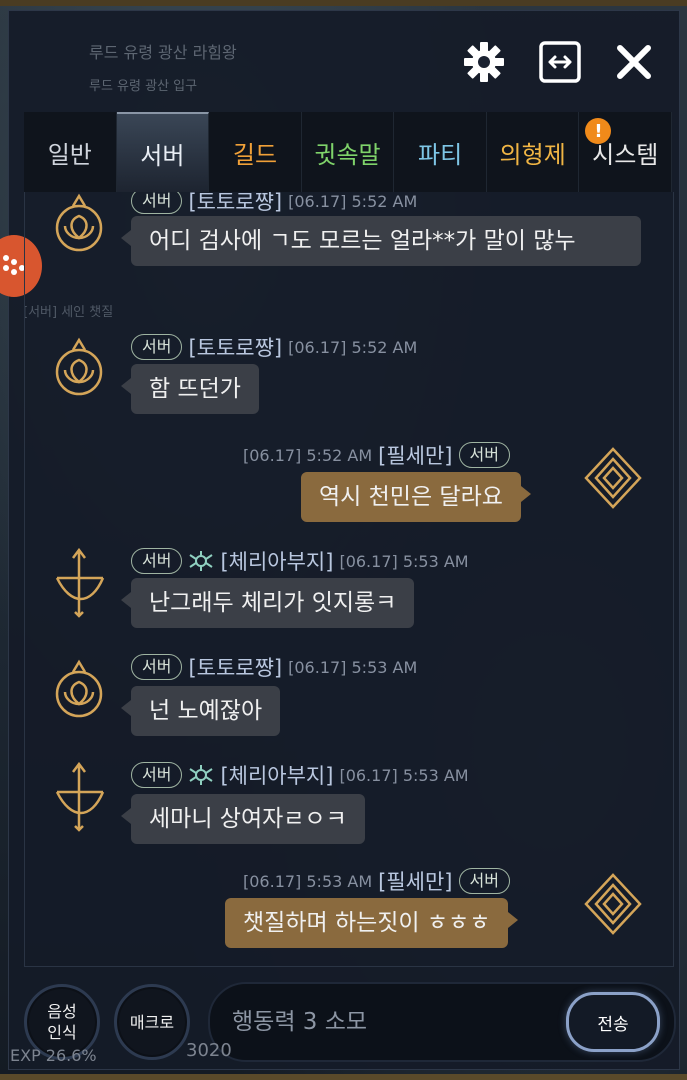  I want to click on tab-label: 귓속말, so click(347, 154).